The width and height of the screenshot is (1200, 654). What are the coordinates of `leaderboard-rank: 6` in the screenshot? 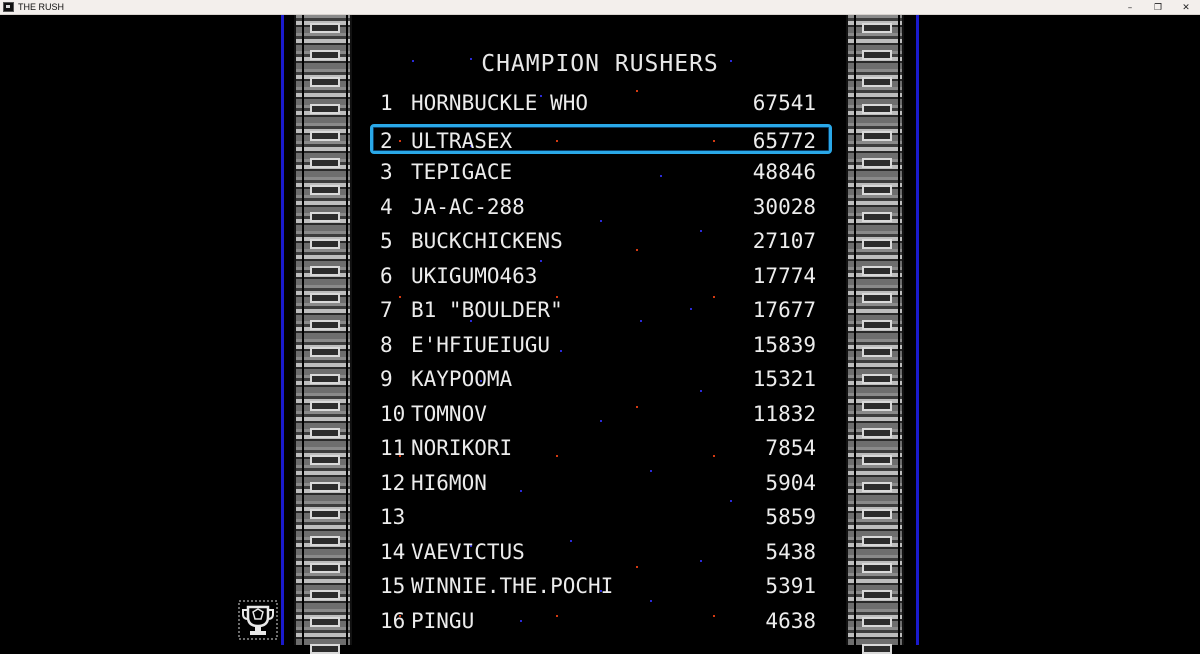 It's located at (386, 275).